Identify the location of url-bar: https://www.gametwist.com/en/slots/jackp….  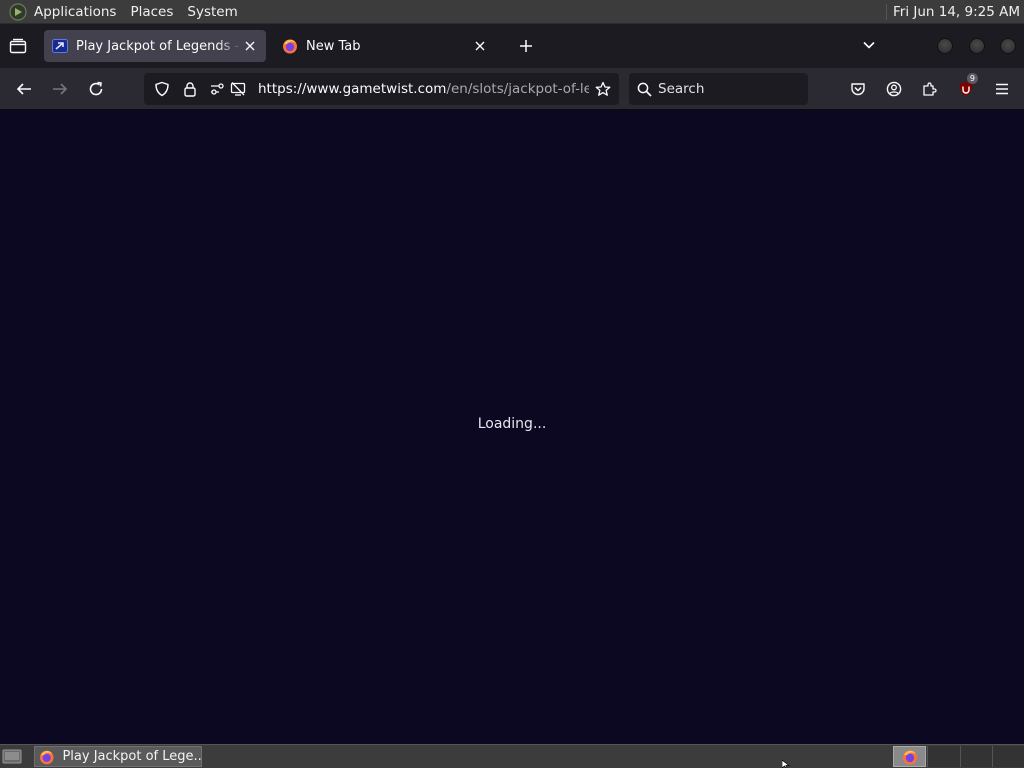
(381, 89).